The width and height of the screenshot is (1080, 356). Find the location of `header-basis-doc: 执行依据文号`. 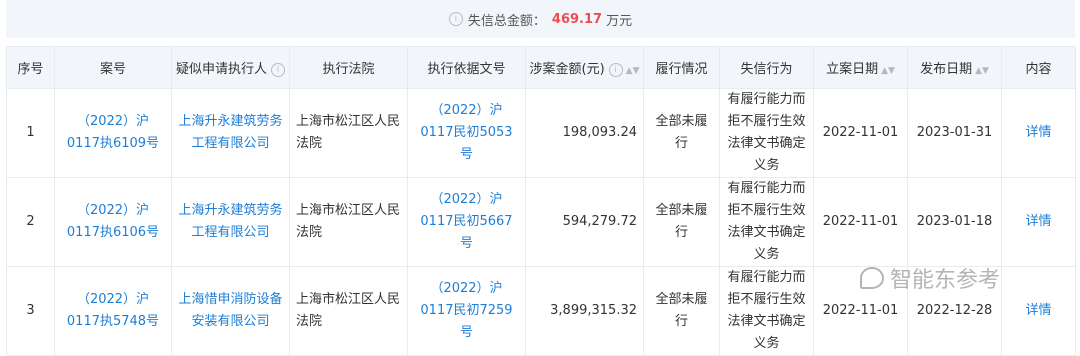

header-basis-doc: 执行依据文号 is located at coordinates (466, 67).